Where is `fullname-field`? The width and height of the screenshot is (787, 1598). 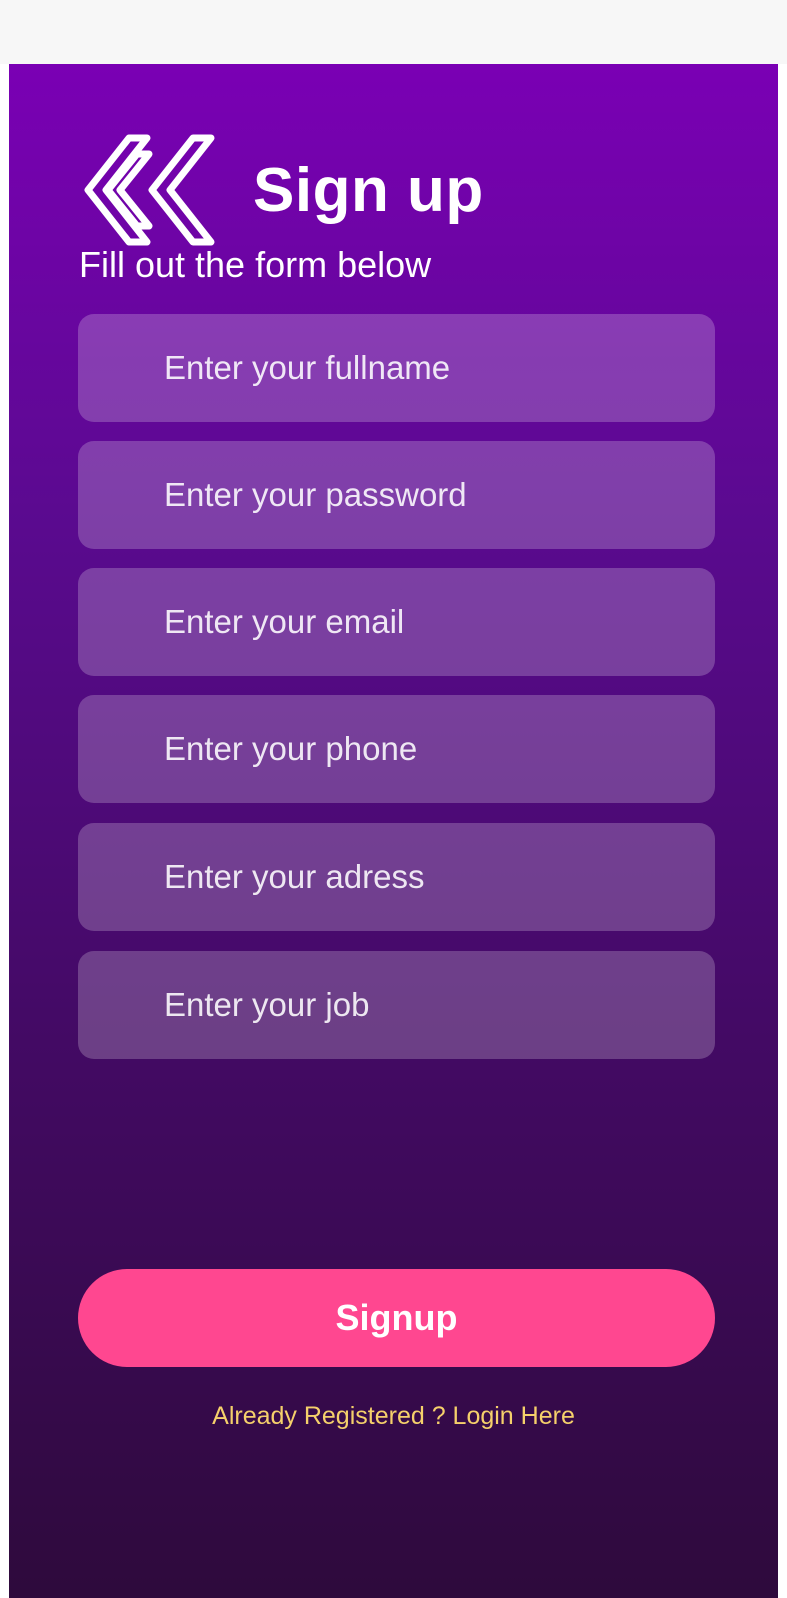
fullname-field is located at coordinates (396, 368).